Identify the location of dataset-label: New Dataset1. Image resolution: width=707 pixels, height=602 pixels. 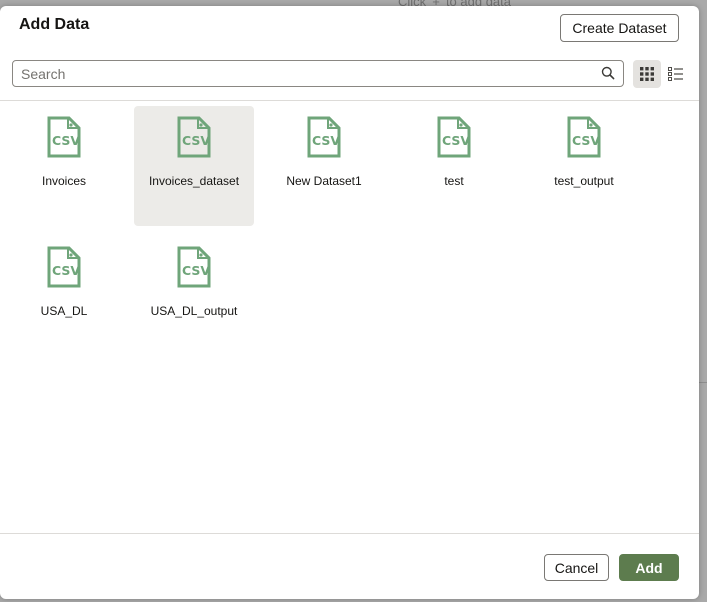
(324, 181).